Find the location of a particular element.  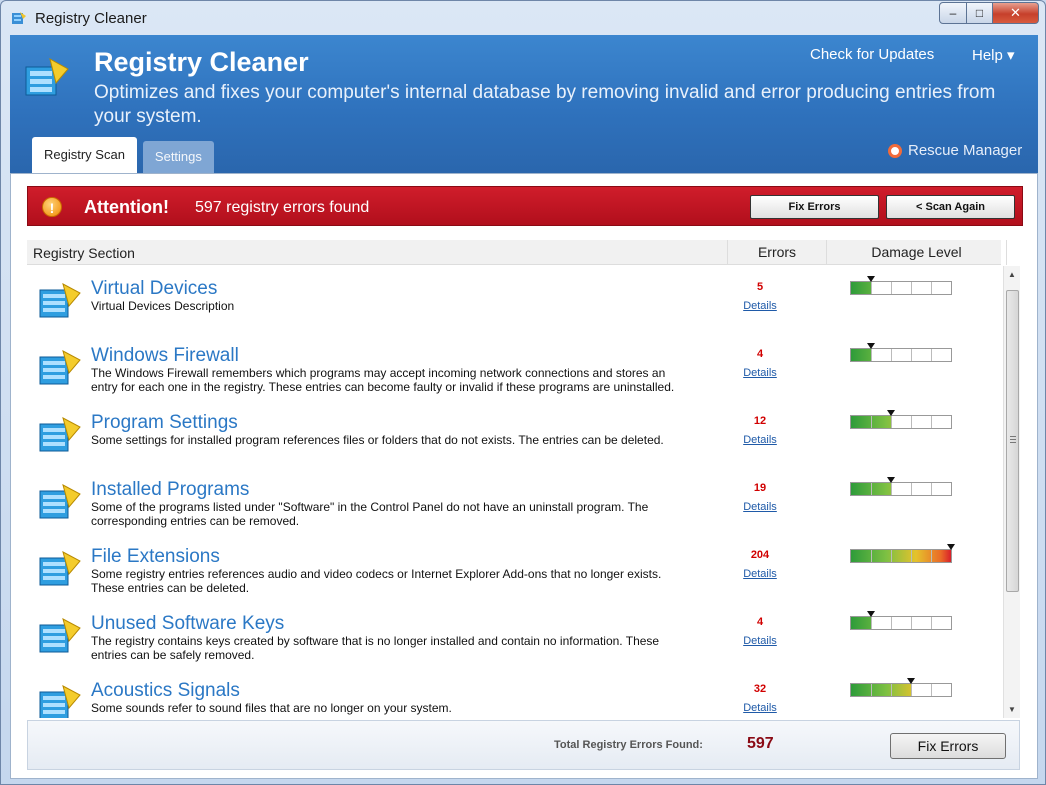

check-for-updates-link: Check for Updates is located at coordinates (872, 54).